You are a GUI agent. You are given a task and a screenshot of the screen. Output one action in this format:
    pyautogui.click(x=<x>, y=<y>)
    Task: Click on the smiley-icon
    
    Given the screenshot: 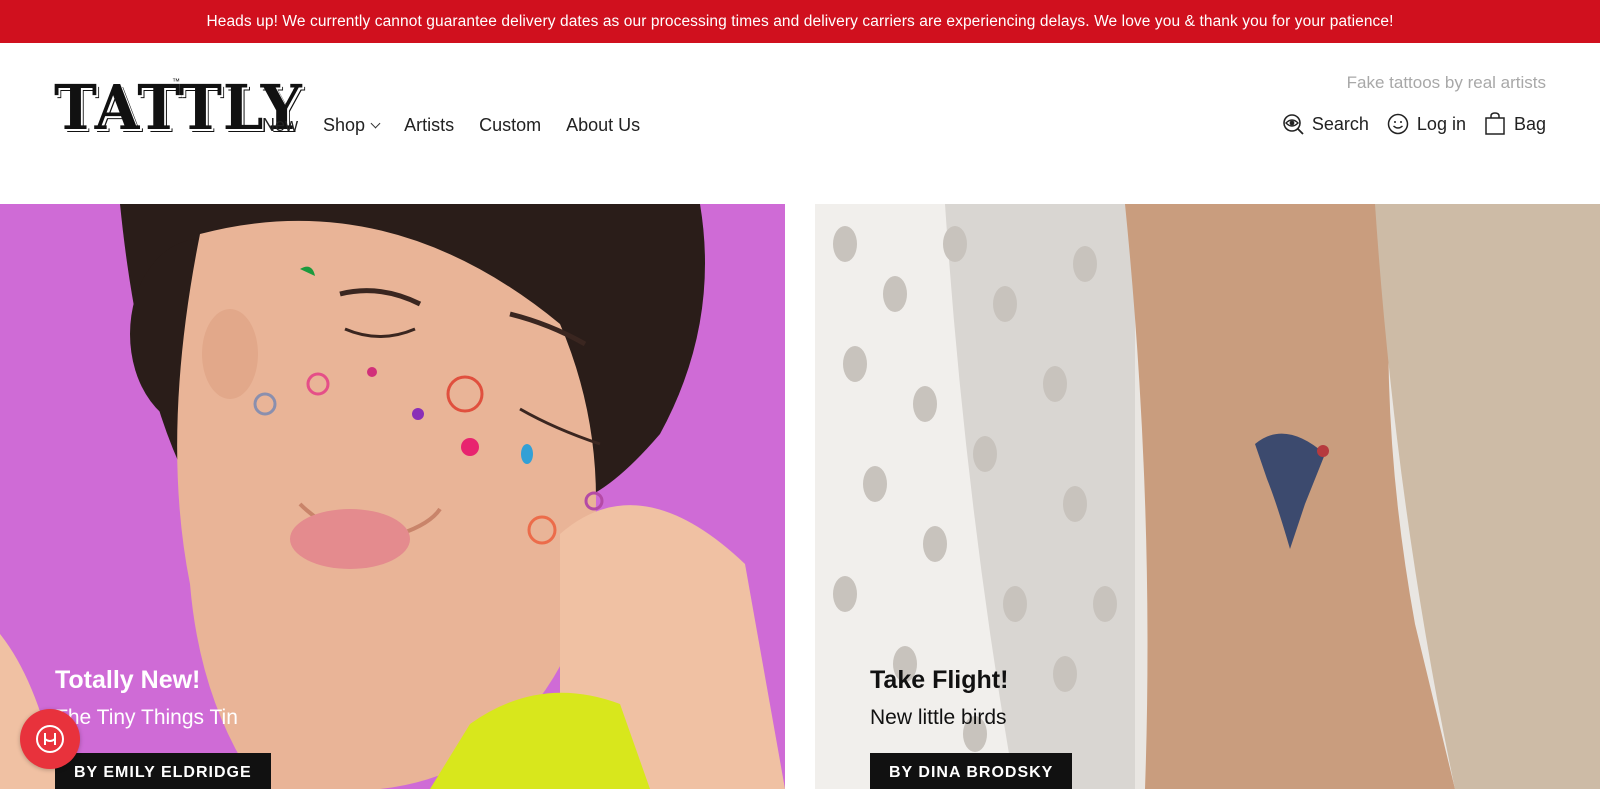 What is the action you would take?
    pyautogui.click(x=1398, y=124)
    